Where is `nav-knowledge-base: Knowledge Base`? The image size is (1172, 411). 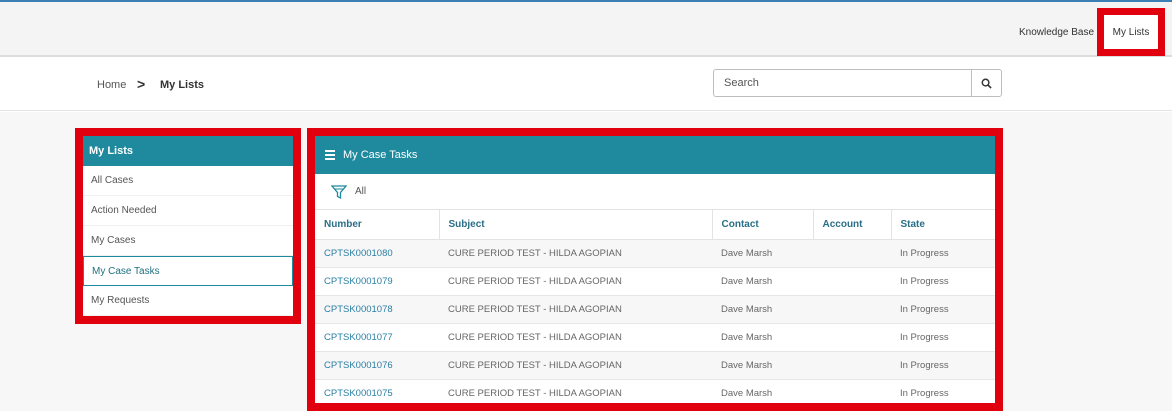
nav-knowledge-base: Knowledge Base is located at coordinates (1056, 32).